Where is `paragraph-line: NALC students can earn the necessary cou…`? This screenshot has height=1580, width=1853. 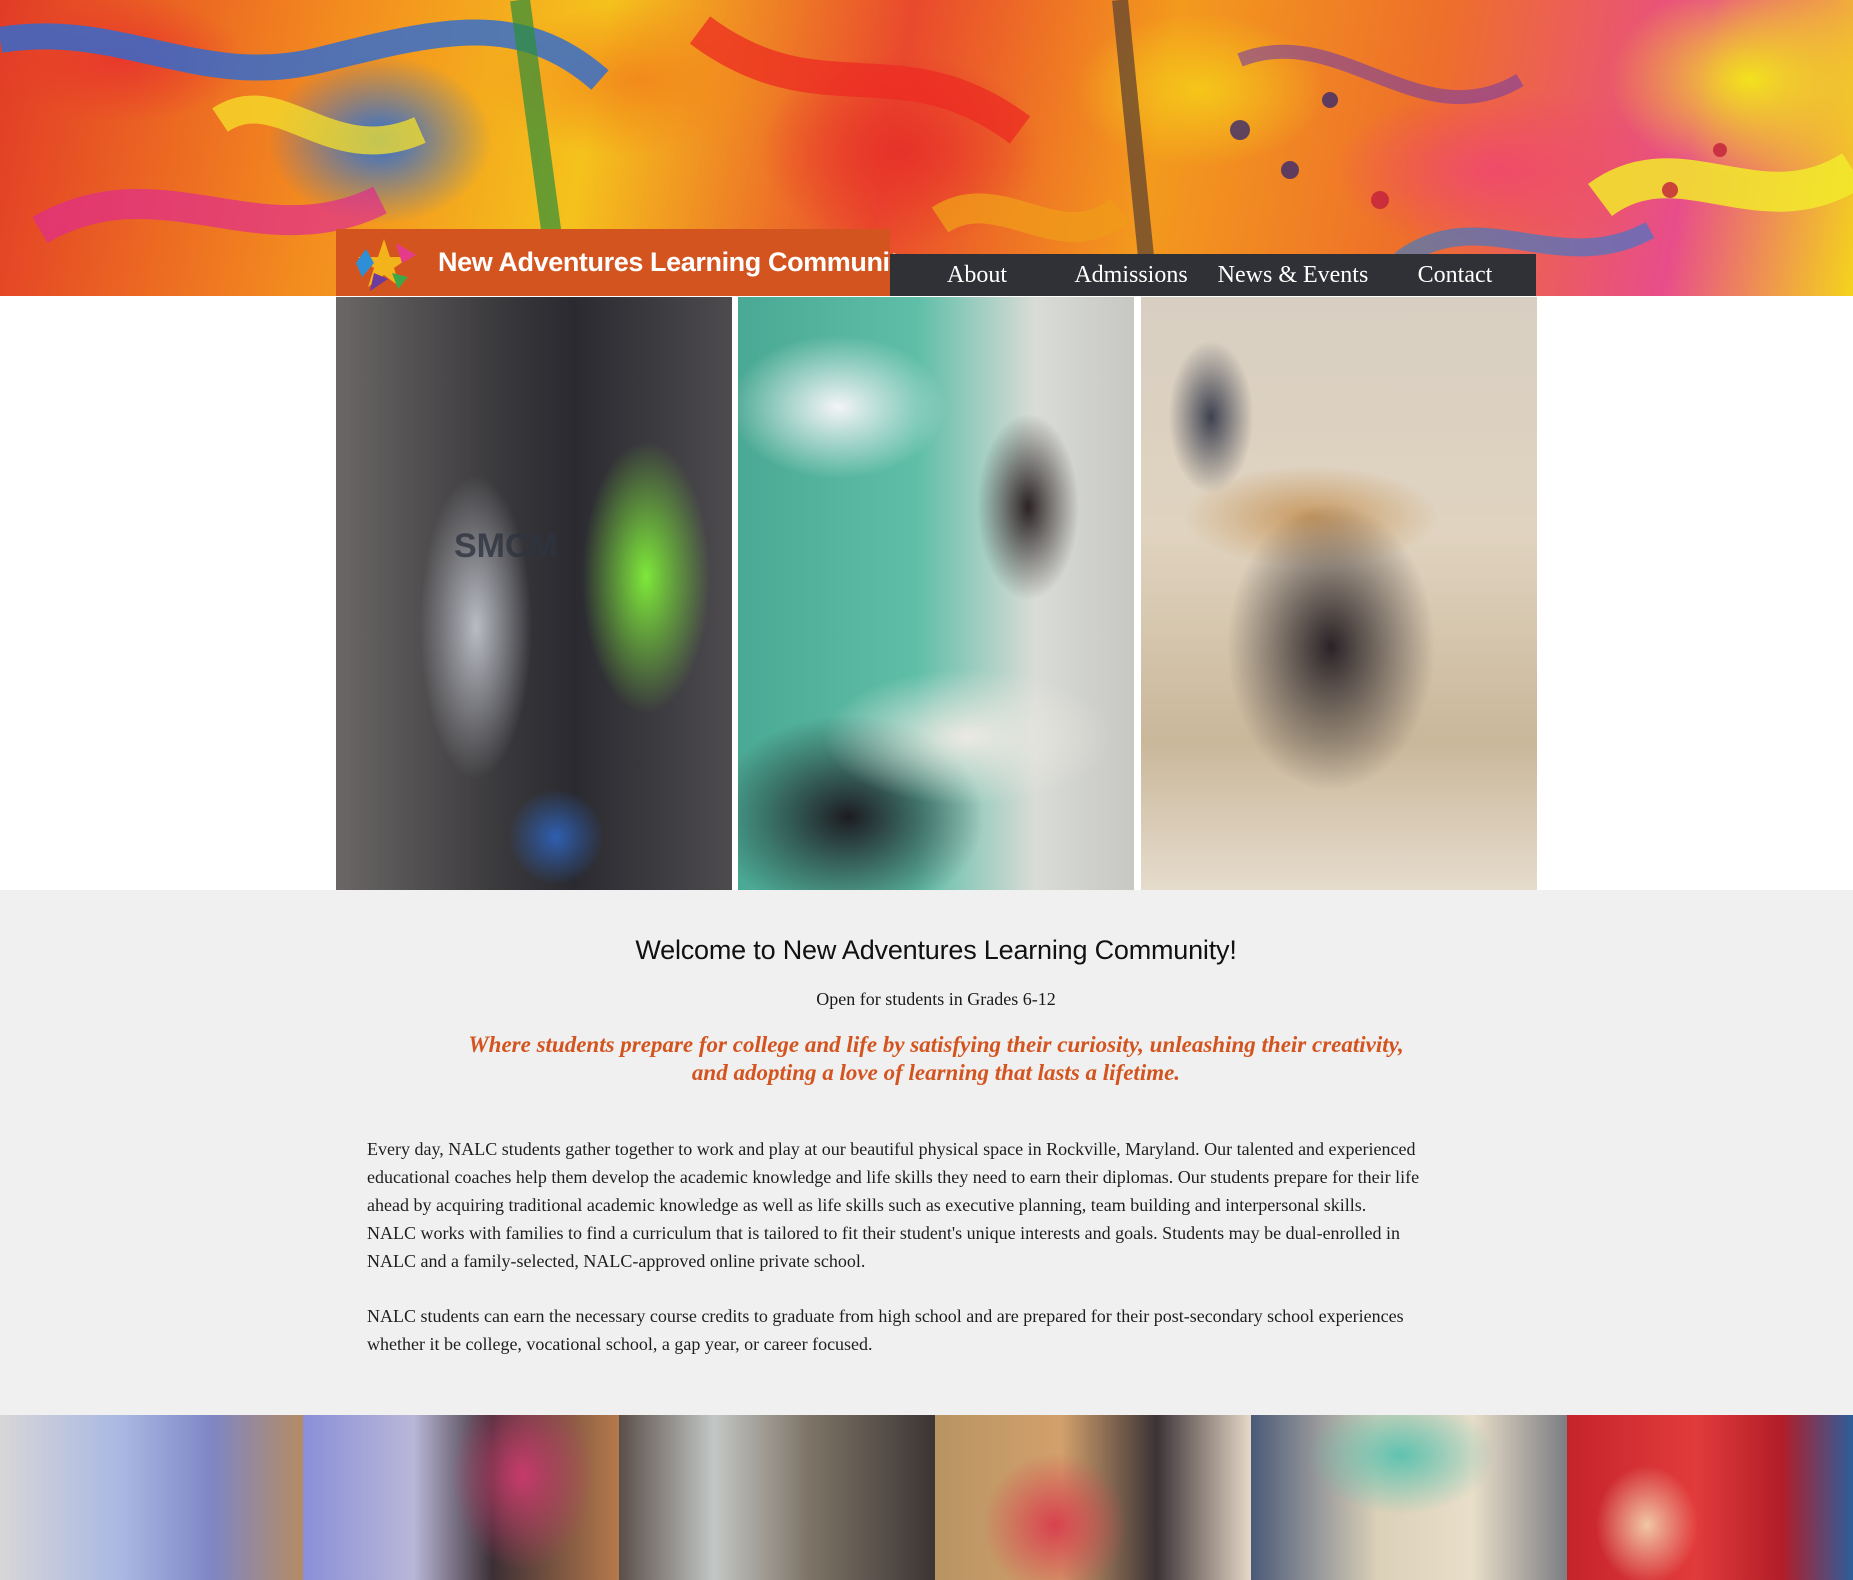 paragraph-line: NALC students can earn the necessary cou… is located at coordinates (885, 1316).